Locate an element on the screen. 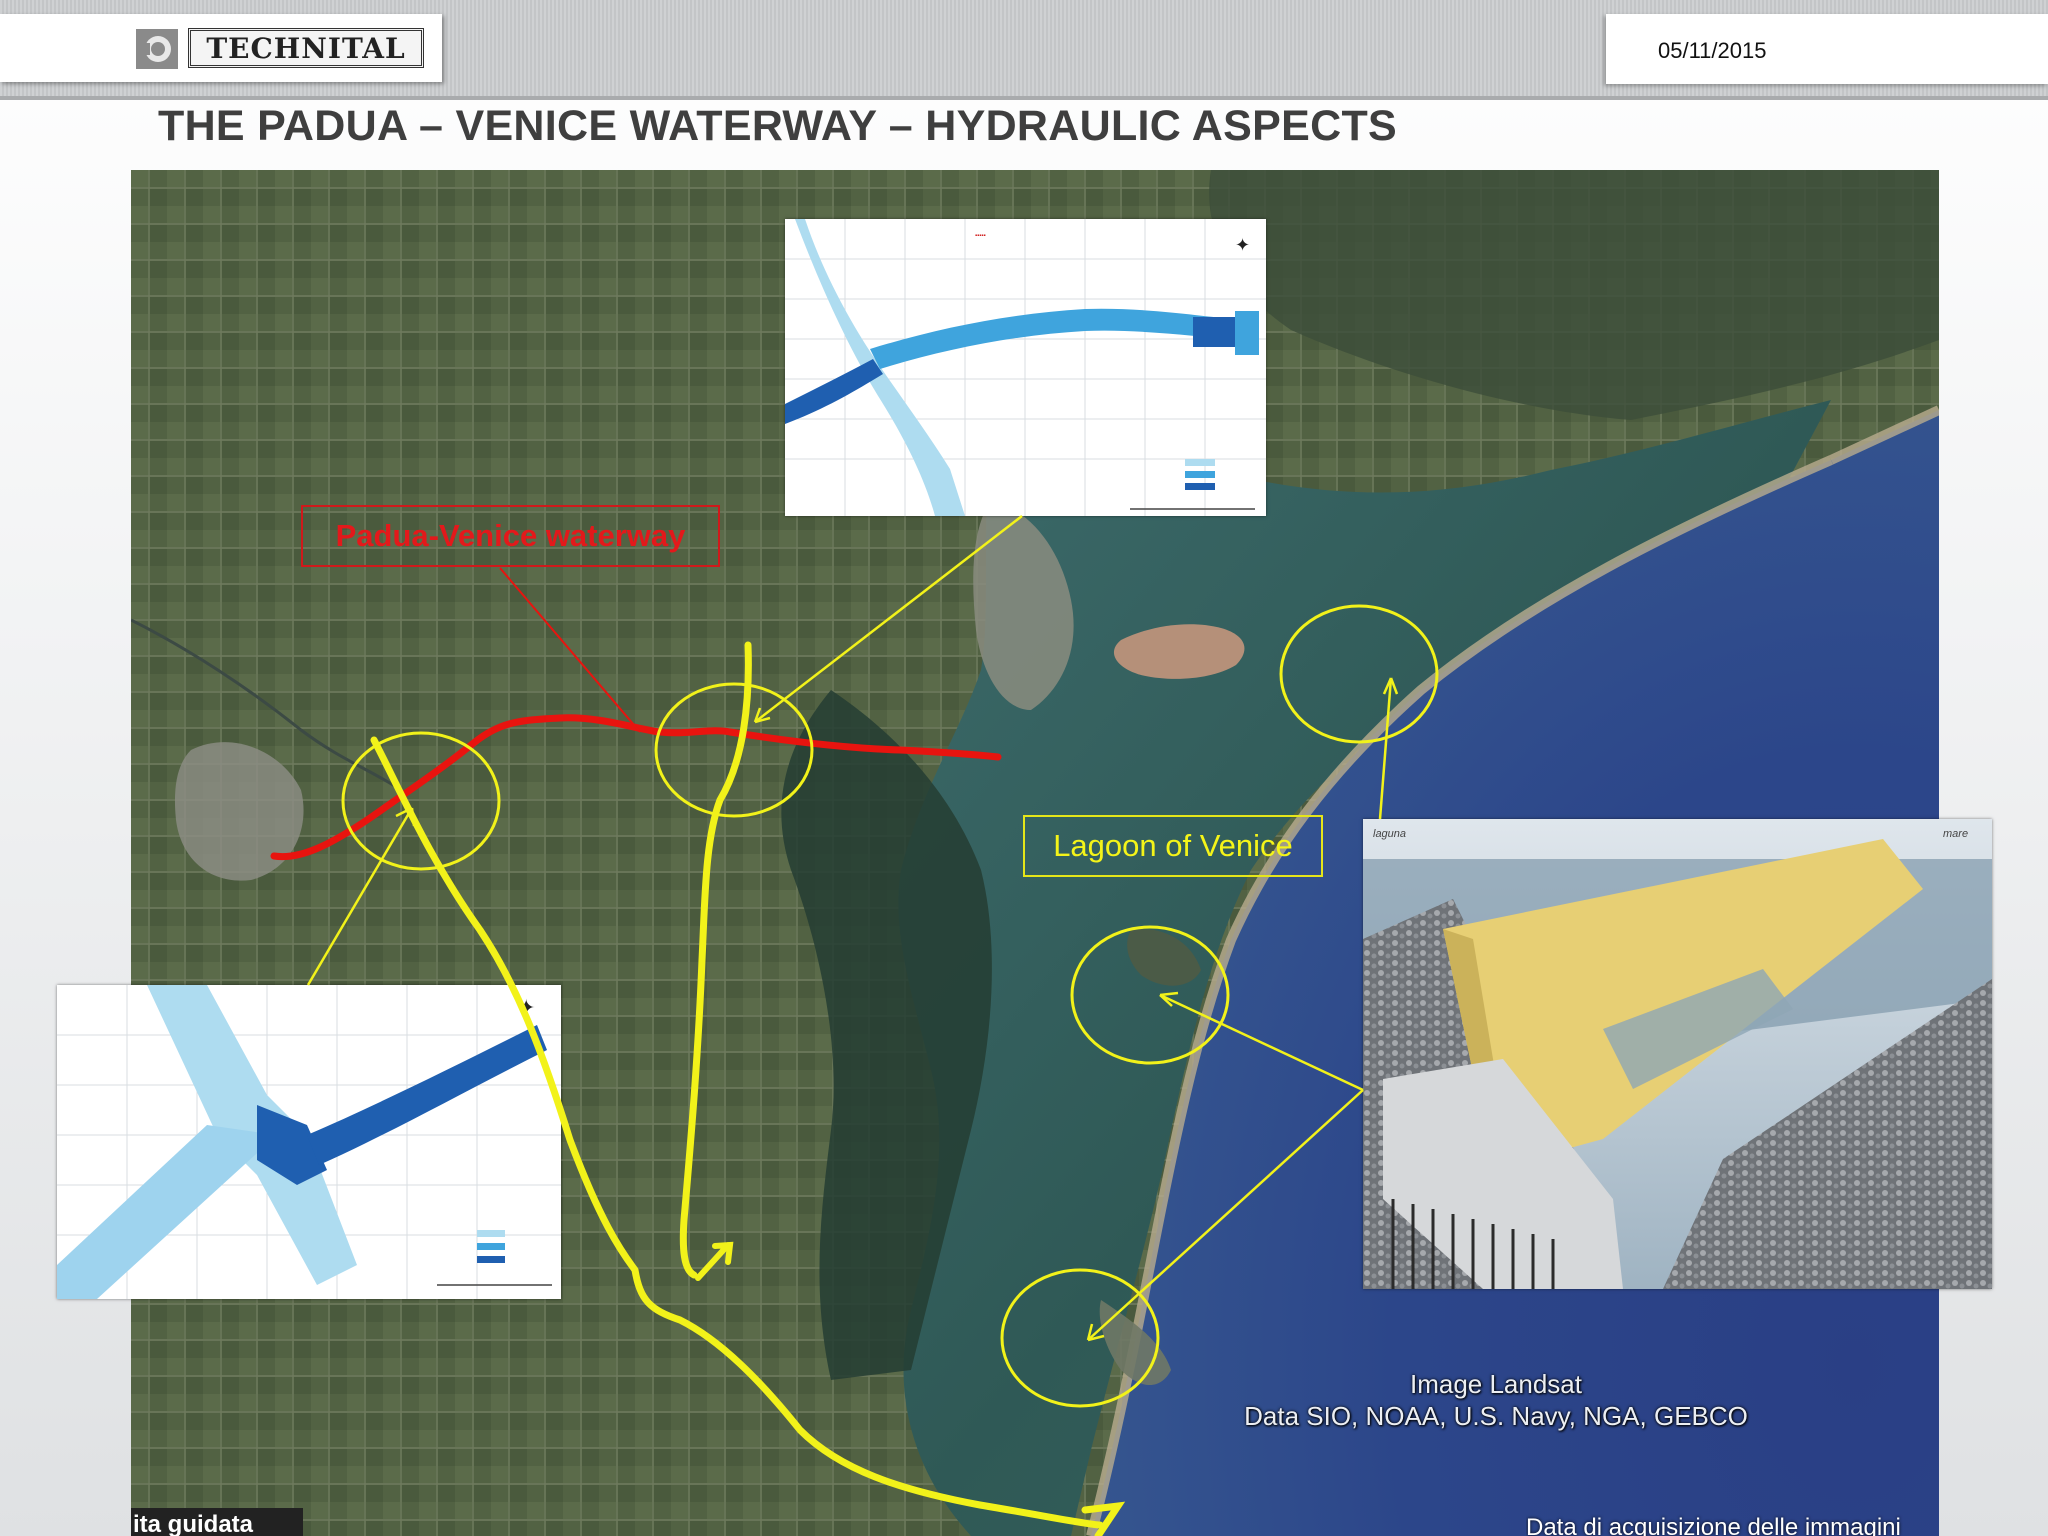 The image size is (2048, 1536). waterway-label: Padua-Venice waterway is located at coordinates (510, 536).